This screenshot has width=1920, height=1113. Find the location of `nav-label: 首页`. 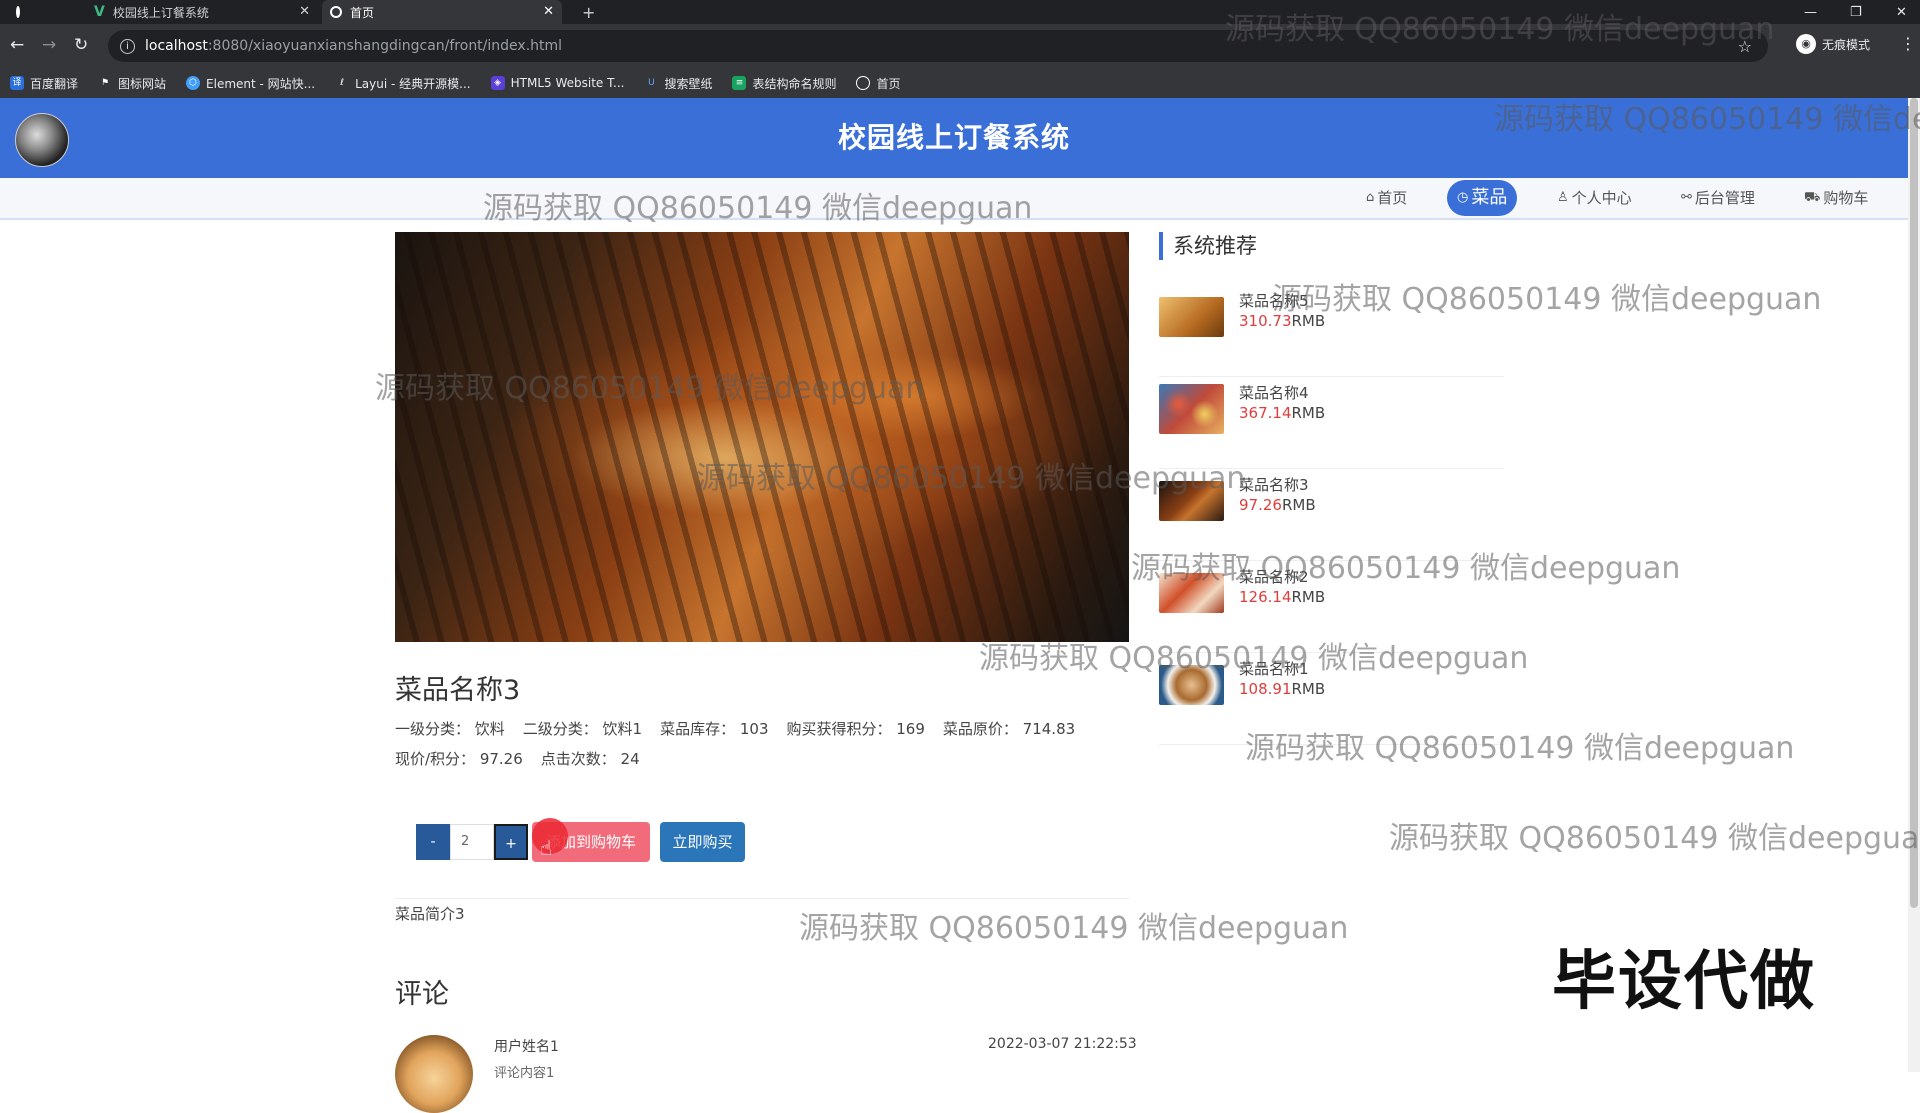

nav-label: 首页 is located at coordinates (1392, 198).